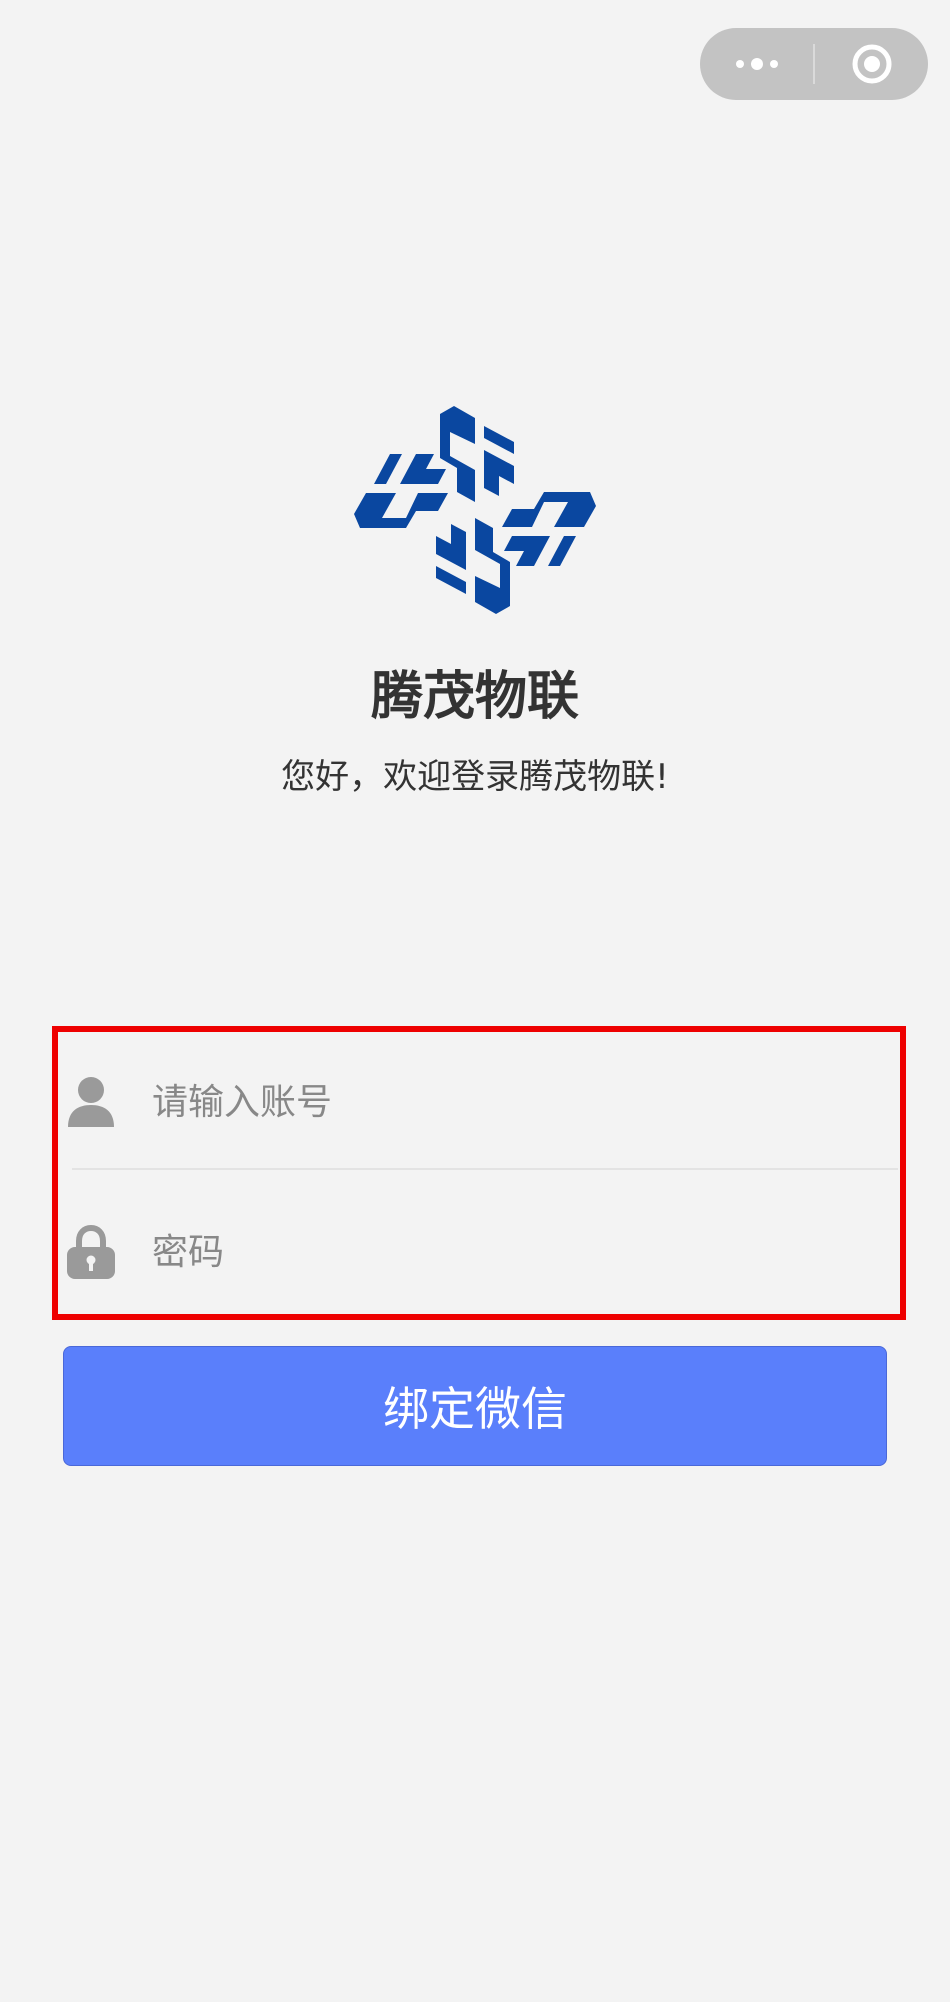  What do you see at coordinates (91, 1252) in the screenshot?
I see `lock-icon` at bounding box center [91, 1252].